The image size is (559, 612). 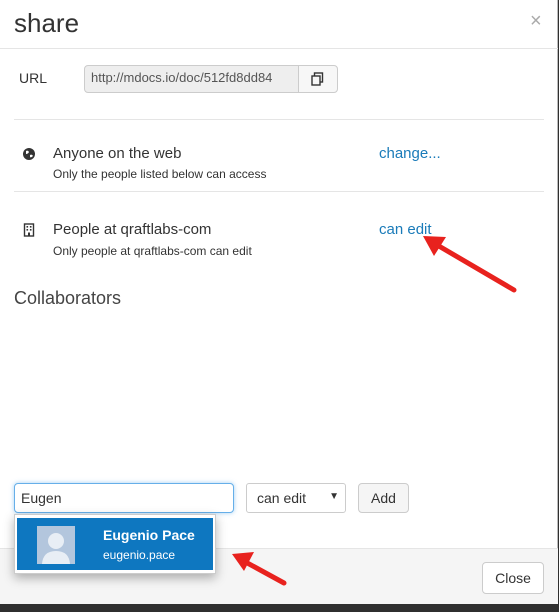 What do you see at coordinates (334, 496) in the screenshot?
I see `caret-down-icon: ▼` at bounding box center [334, 496].